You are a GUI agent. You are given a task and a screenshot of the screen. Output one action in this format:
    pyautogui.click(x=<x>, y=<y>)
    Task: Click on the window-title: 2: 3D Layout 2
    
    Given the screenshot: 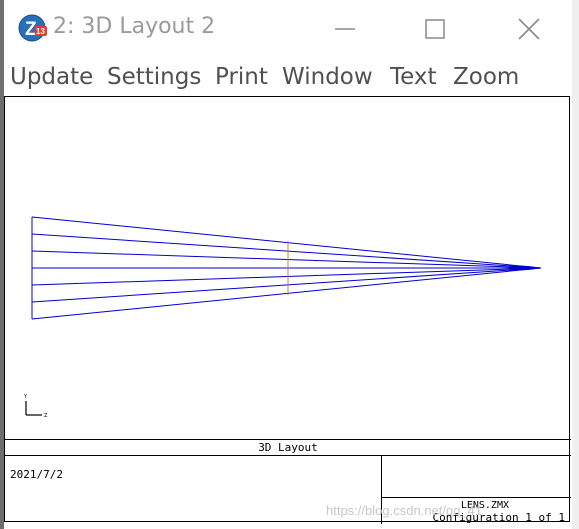 What is the action you would take?
    pyautogui.click(x=134, y=26)
    